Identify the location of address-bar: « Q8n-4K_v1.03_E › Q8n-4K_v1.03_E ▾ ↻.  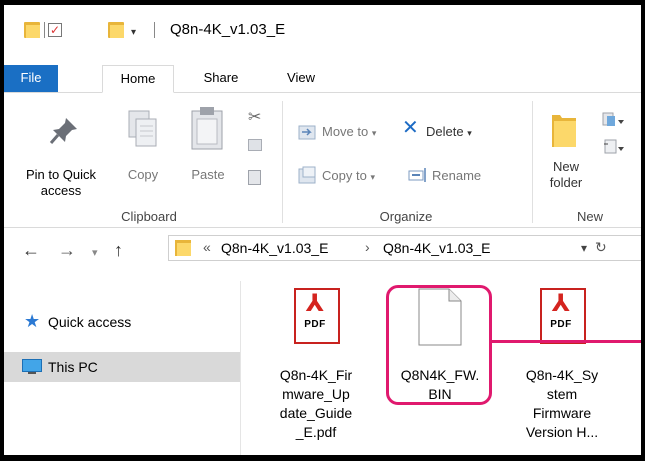
(404, 248).